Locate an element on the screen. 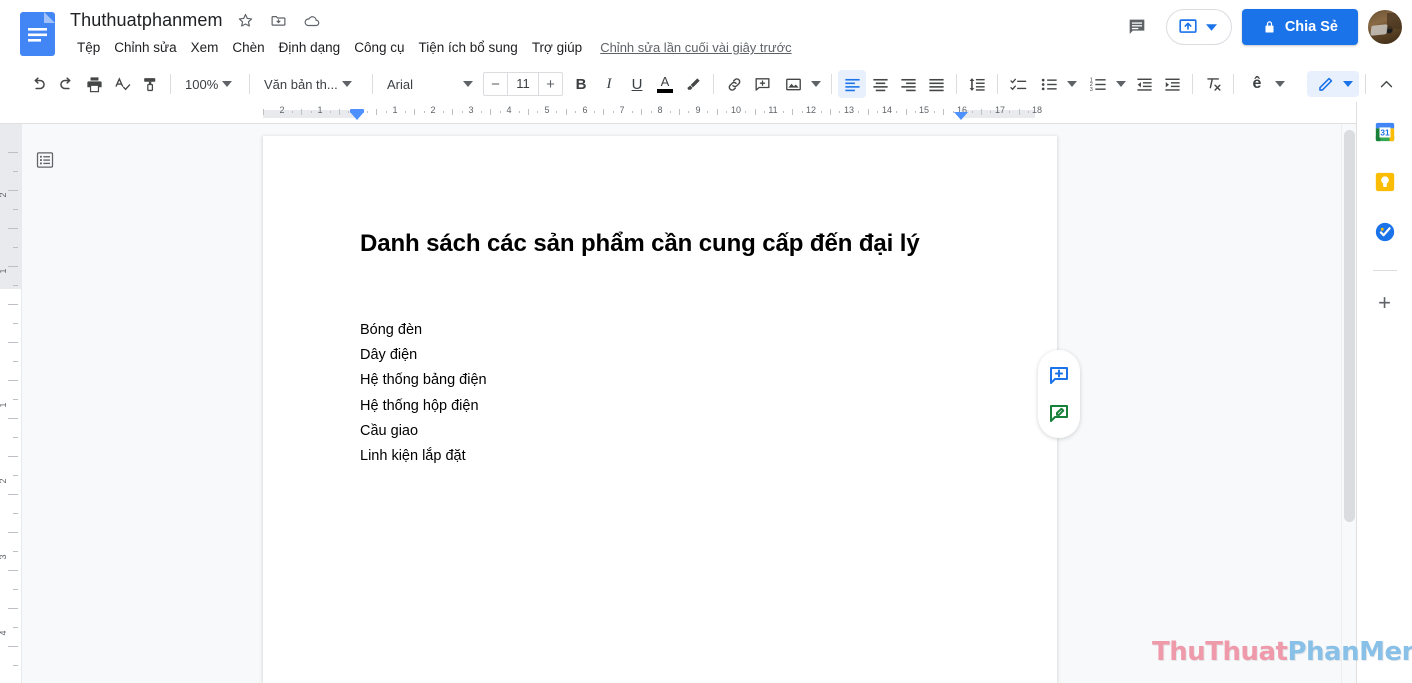 This screenshot has width=1412, height=683. document-line: Bóng đèn is located at coordinates (423, 330).